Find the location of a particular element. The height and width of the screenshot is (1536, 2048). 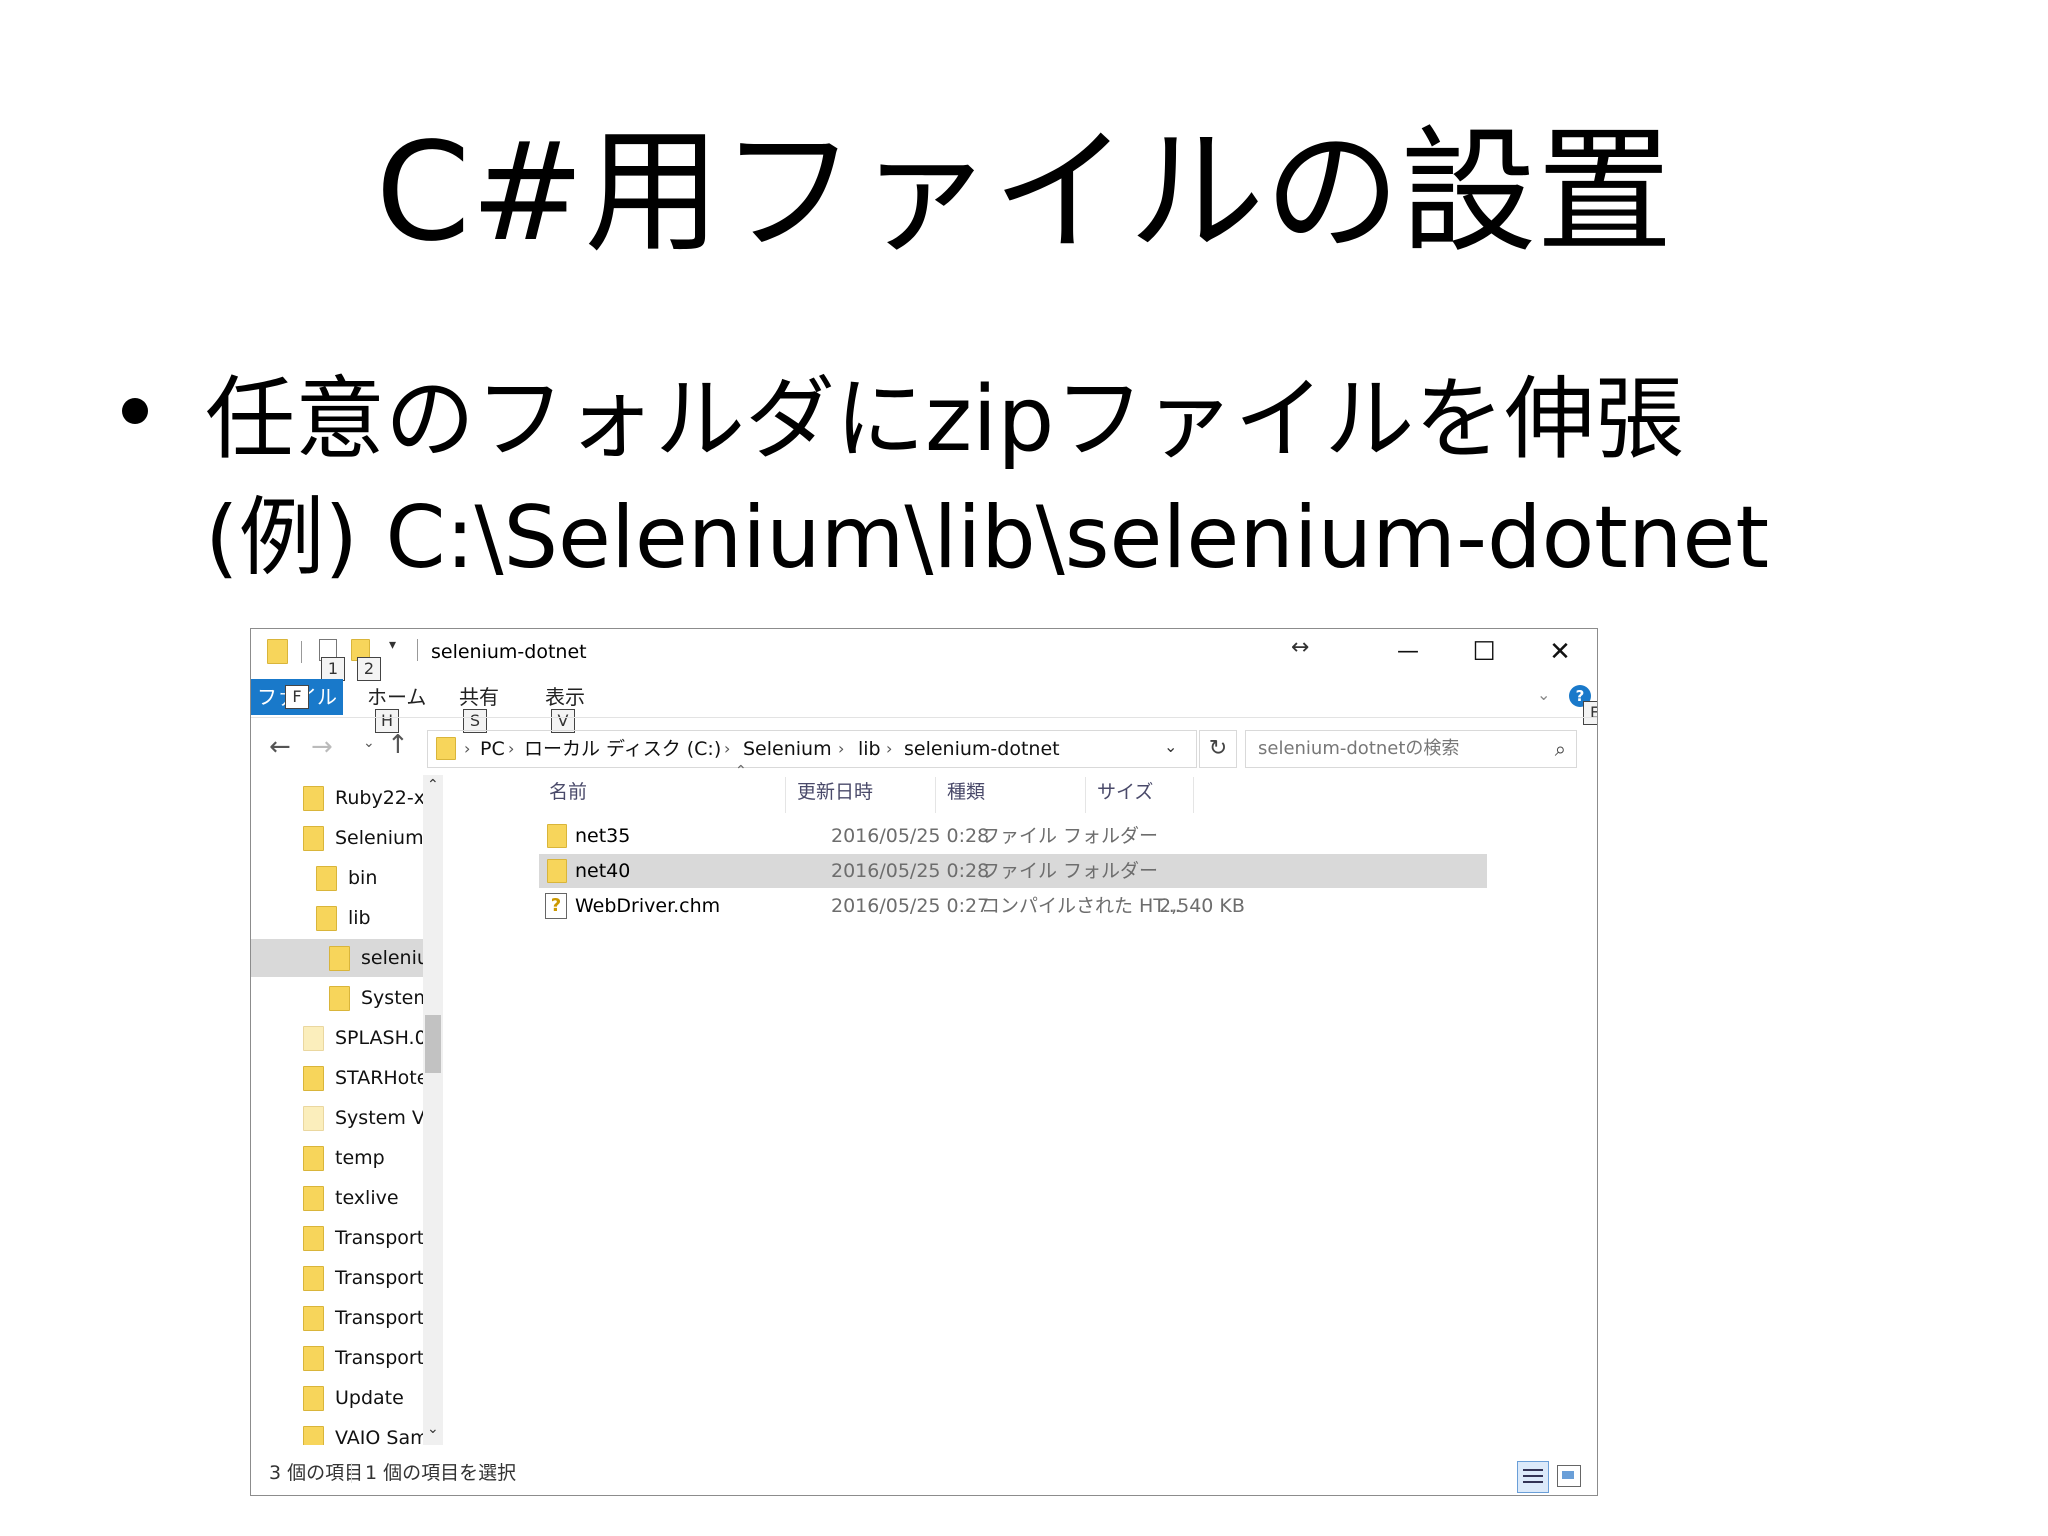

keytip-f: F is located at coordinates (297, 697).